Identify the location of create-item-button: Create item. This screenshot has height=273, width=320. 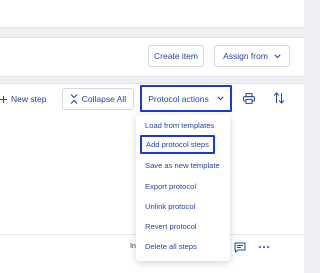
(176, 56).